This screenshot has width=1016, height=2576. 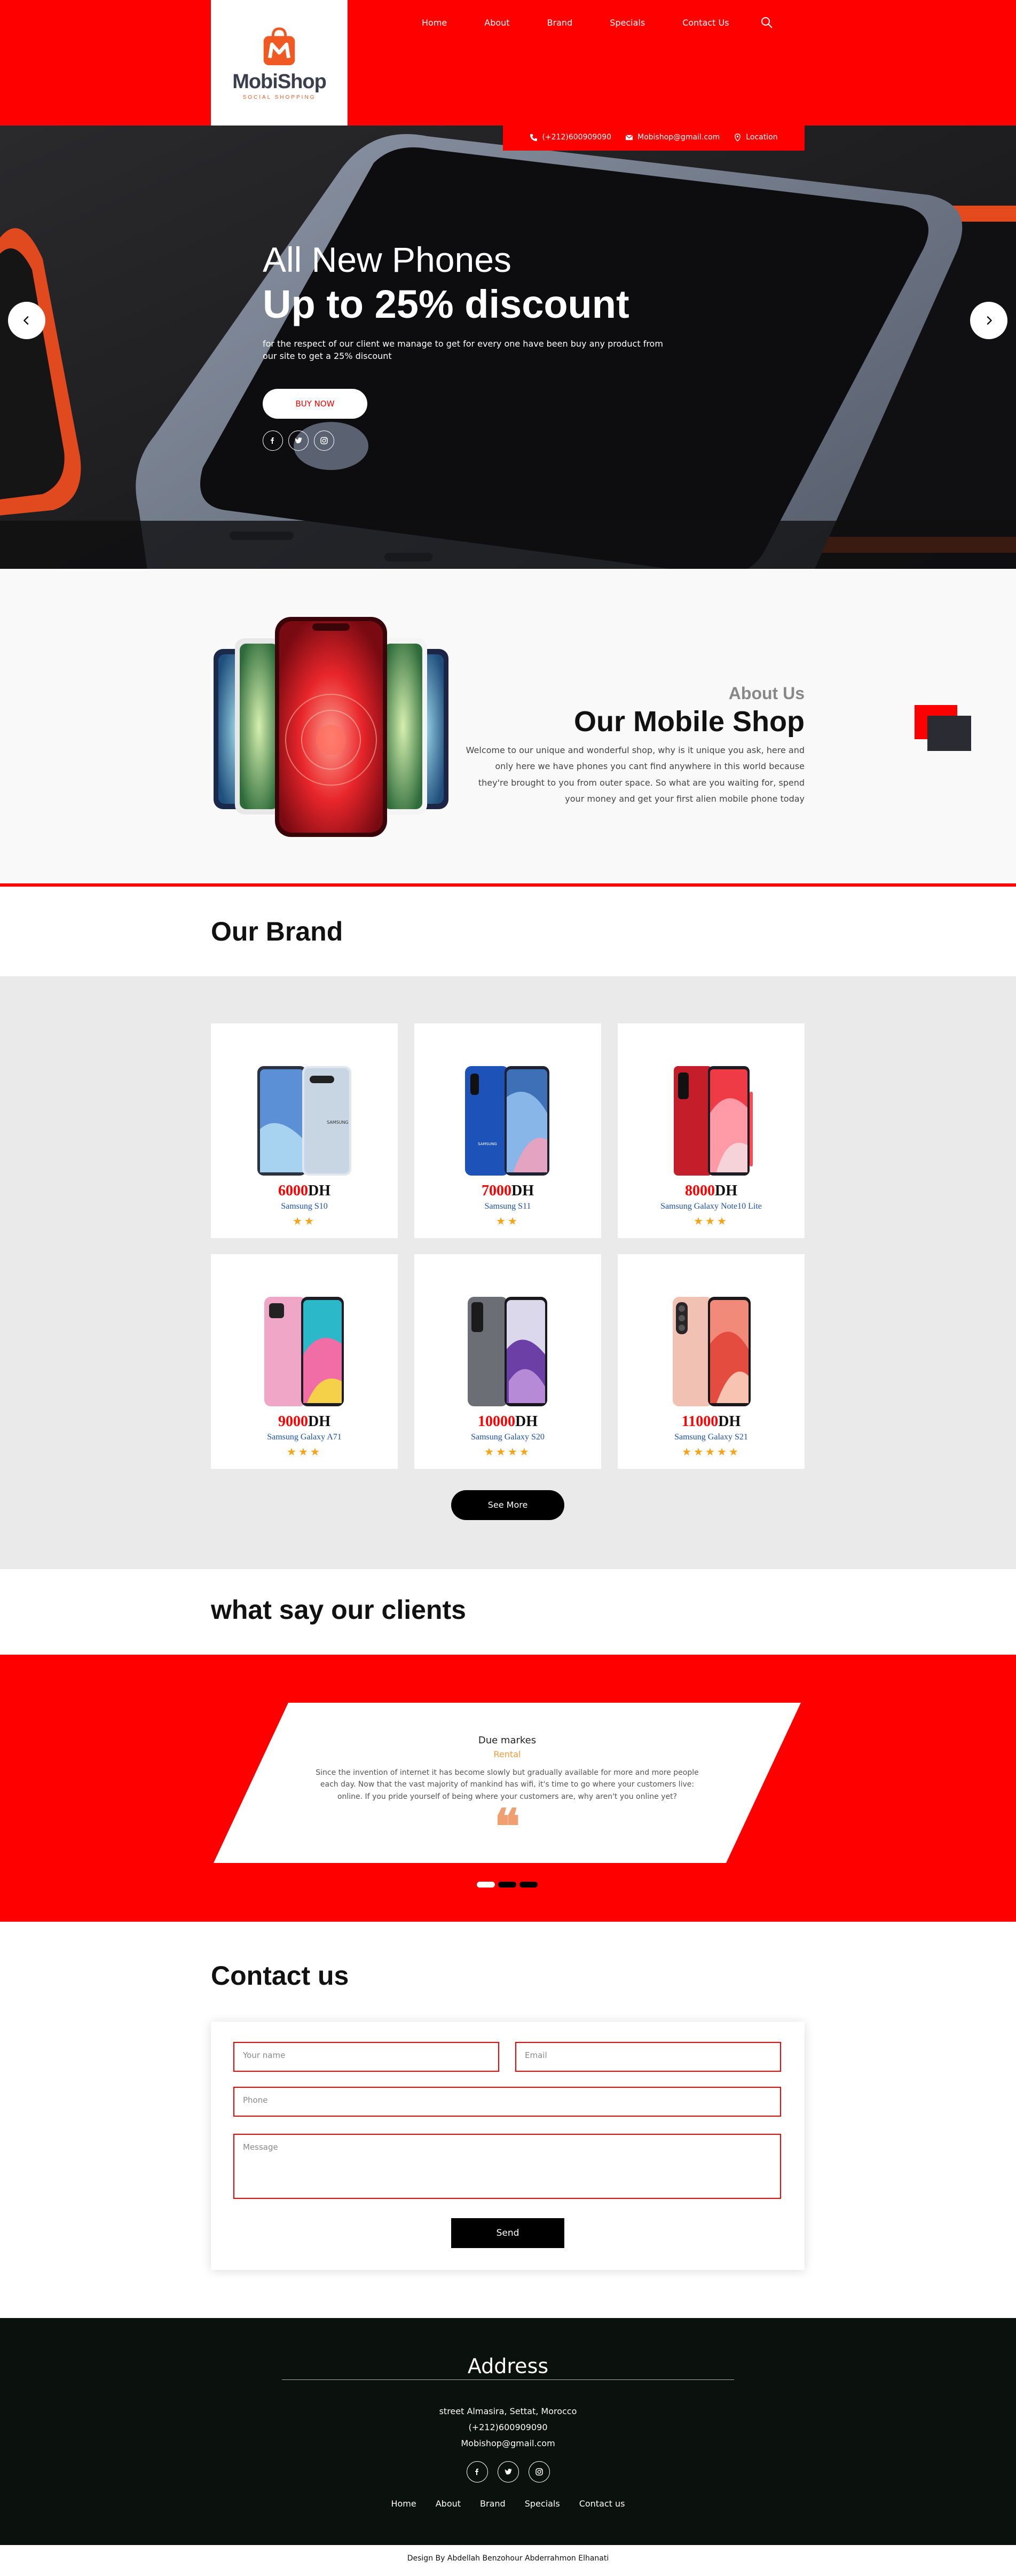 What do you see at coordinates (507, 2233) in the screenshot?
I see `send-button: Send` at bounding box center [507, 2233].